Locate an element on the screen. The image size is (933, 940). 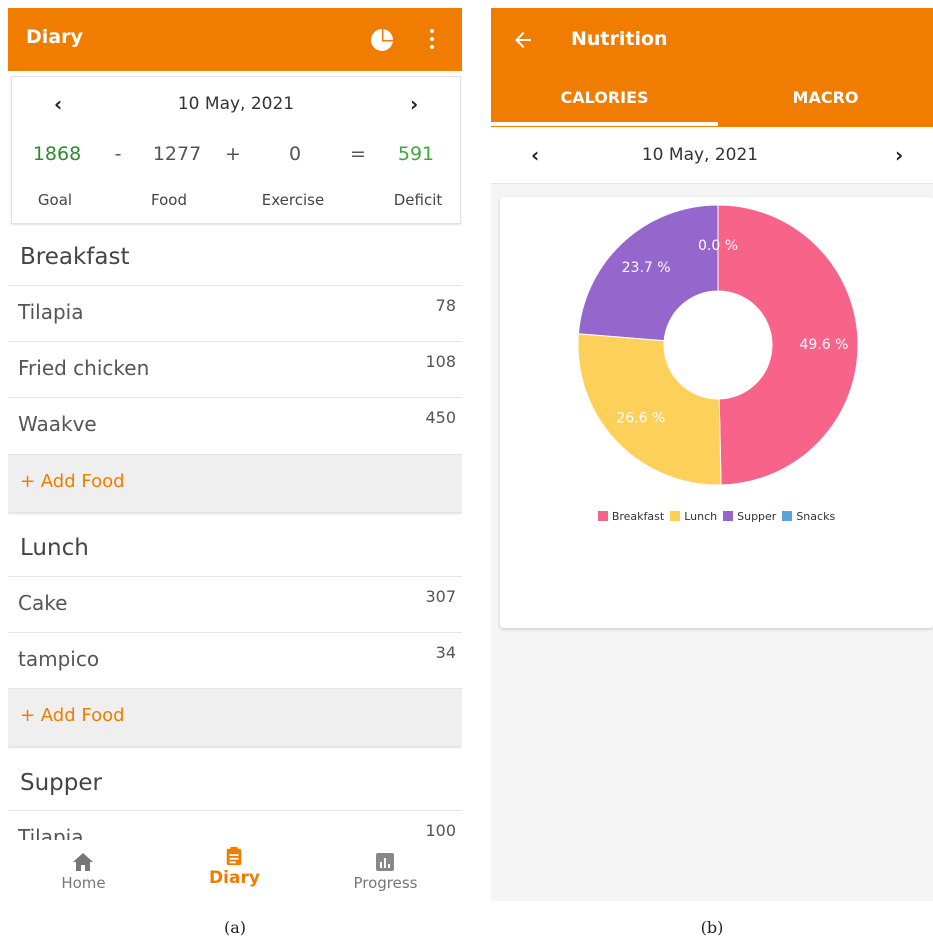
exercise-label: Exercise is located at coordinates (293, 200).